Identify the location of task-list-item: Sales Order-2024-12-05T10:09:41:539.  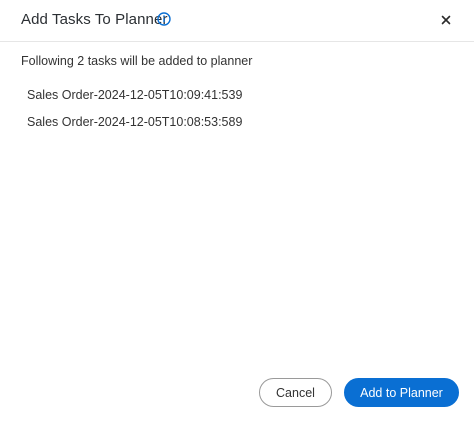
(135, 95).